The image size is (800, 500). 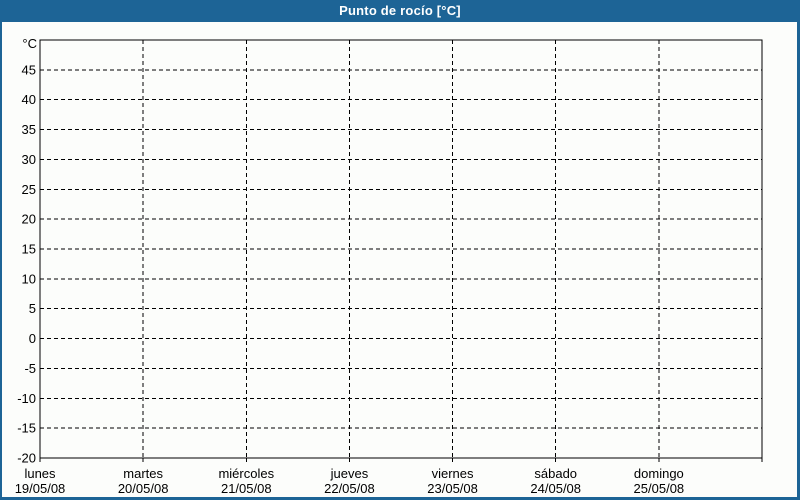 What do you see at coordinates (26, 458) in the screenshot?
I see `y-tick-label: -20` at bounding box center [26, 458].